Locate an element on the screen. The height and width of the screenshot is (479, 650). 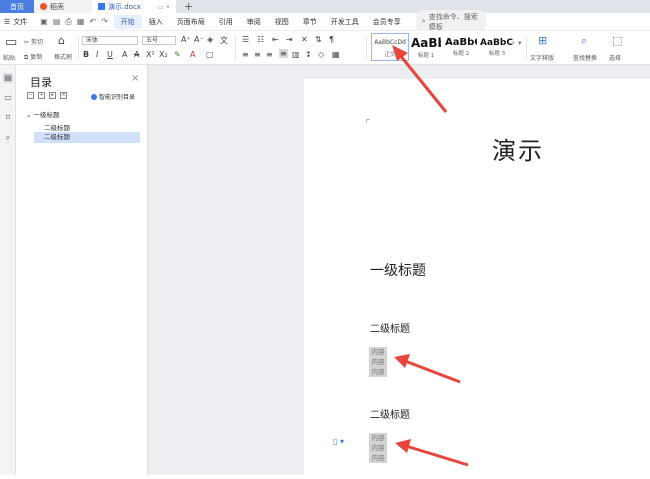
select-button: 选择 is located at coordinates (615, 57).